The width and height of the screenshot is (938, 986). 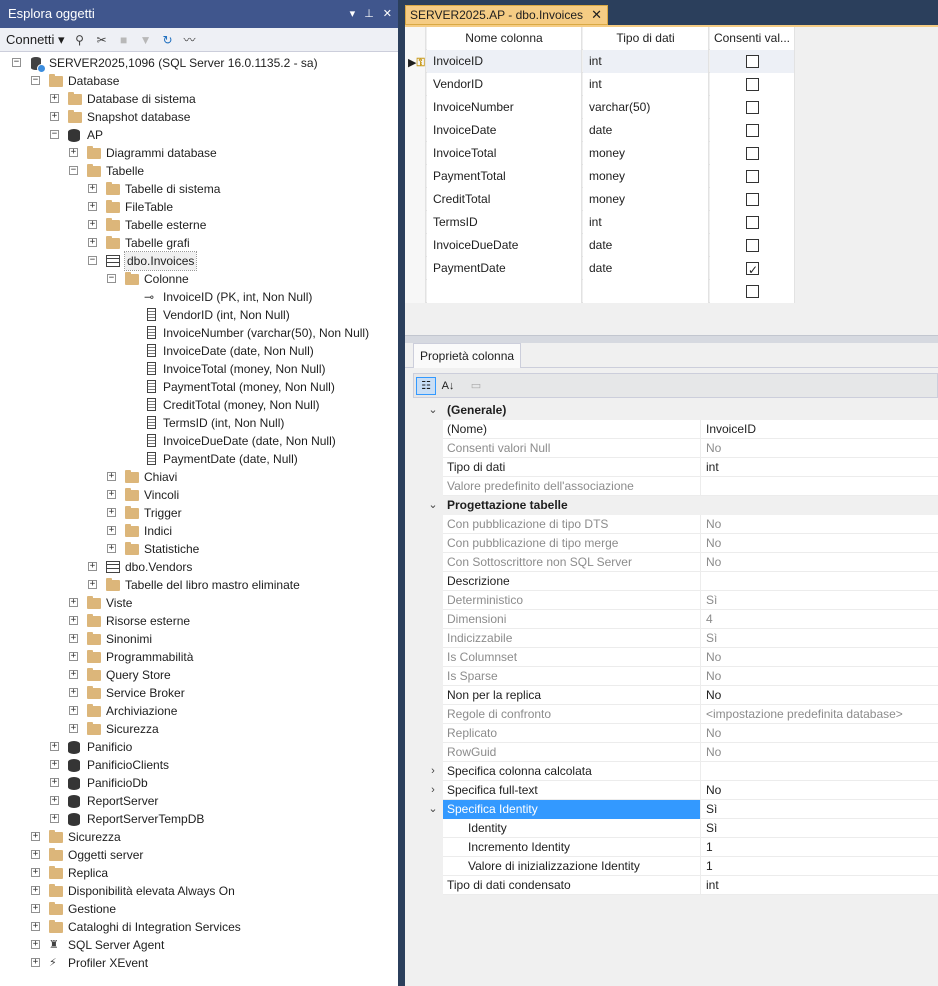 I want to click on tree-node: − AP, so click(x=199, y=135).